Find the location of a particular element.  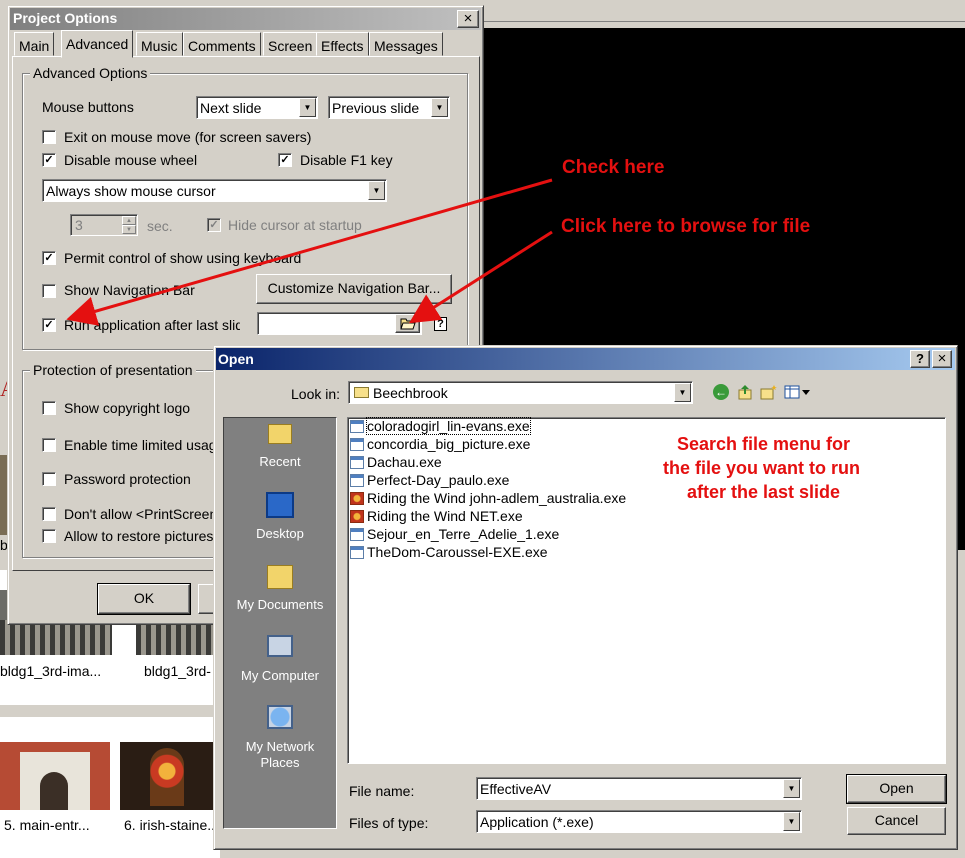

thumbnail-irish-stained is located at coordinates (167, 776).